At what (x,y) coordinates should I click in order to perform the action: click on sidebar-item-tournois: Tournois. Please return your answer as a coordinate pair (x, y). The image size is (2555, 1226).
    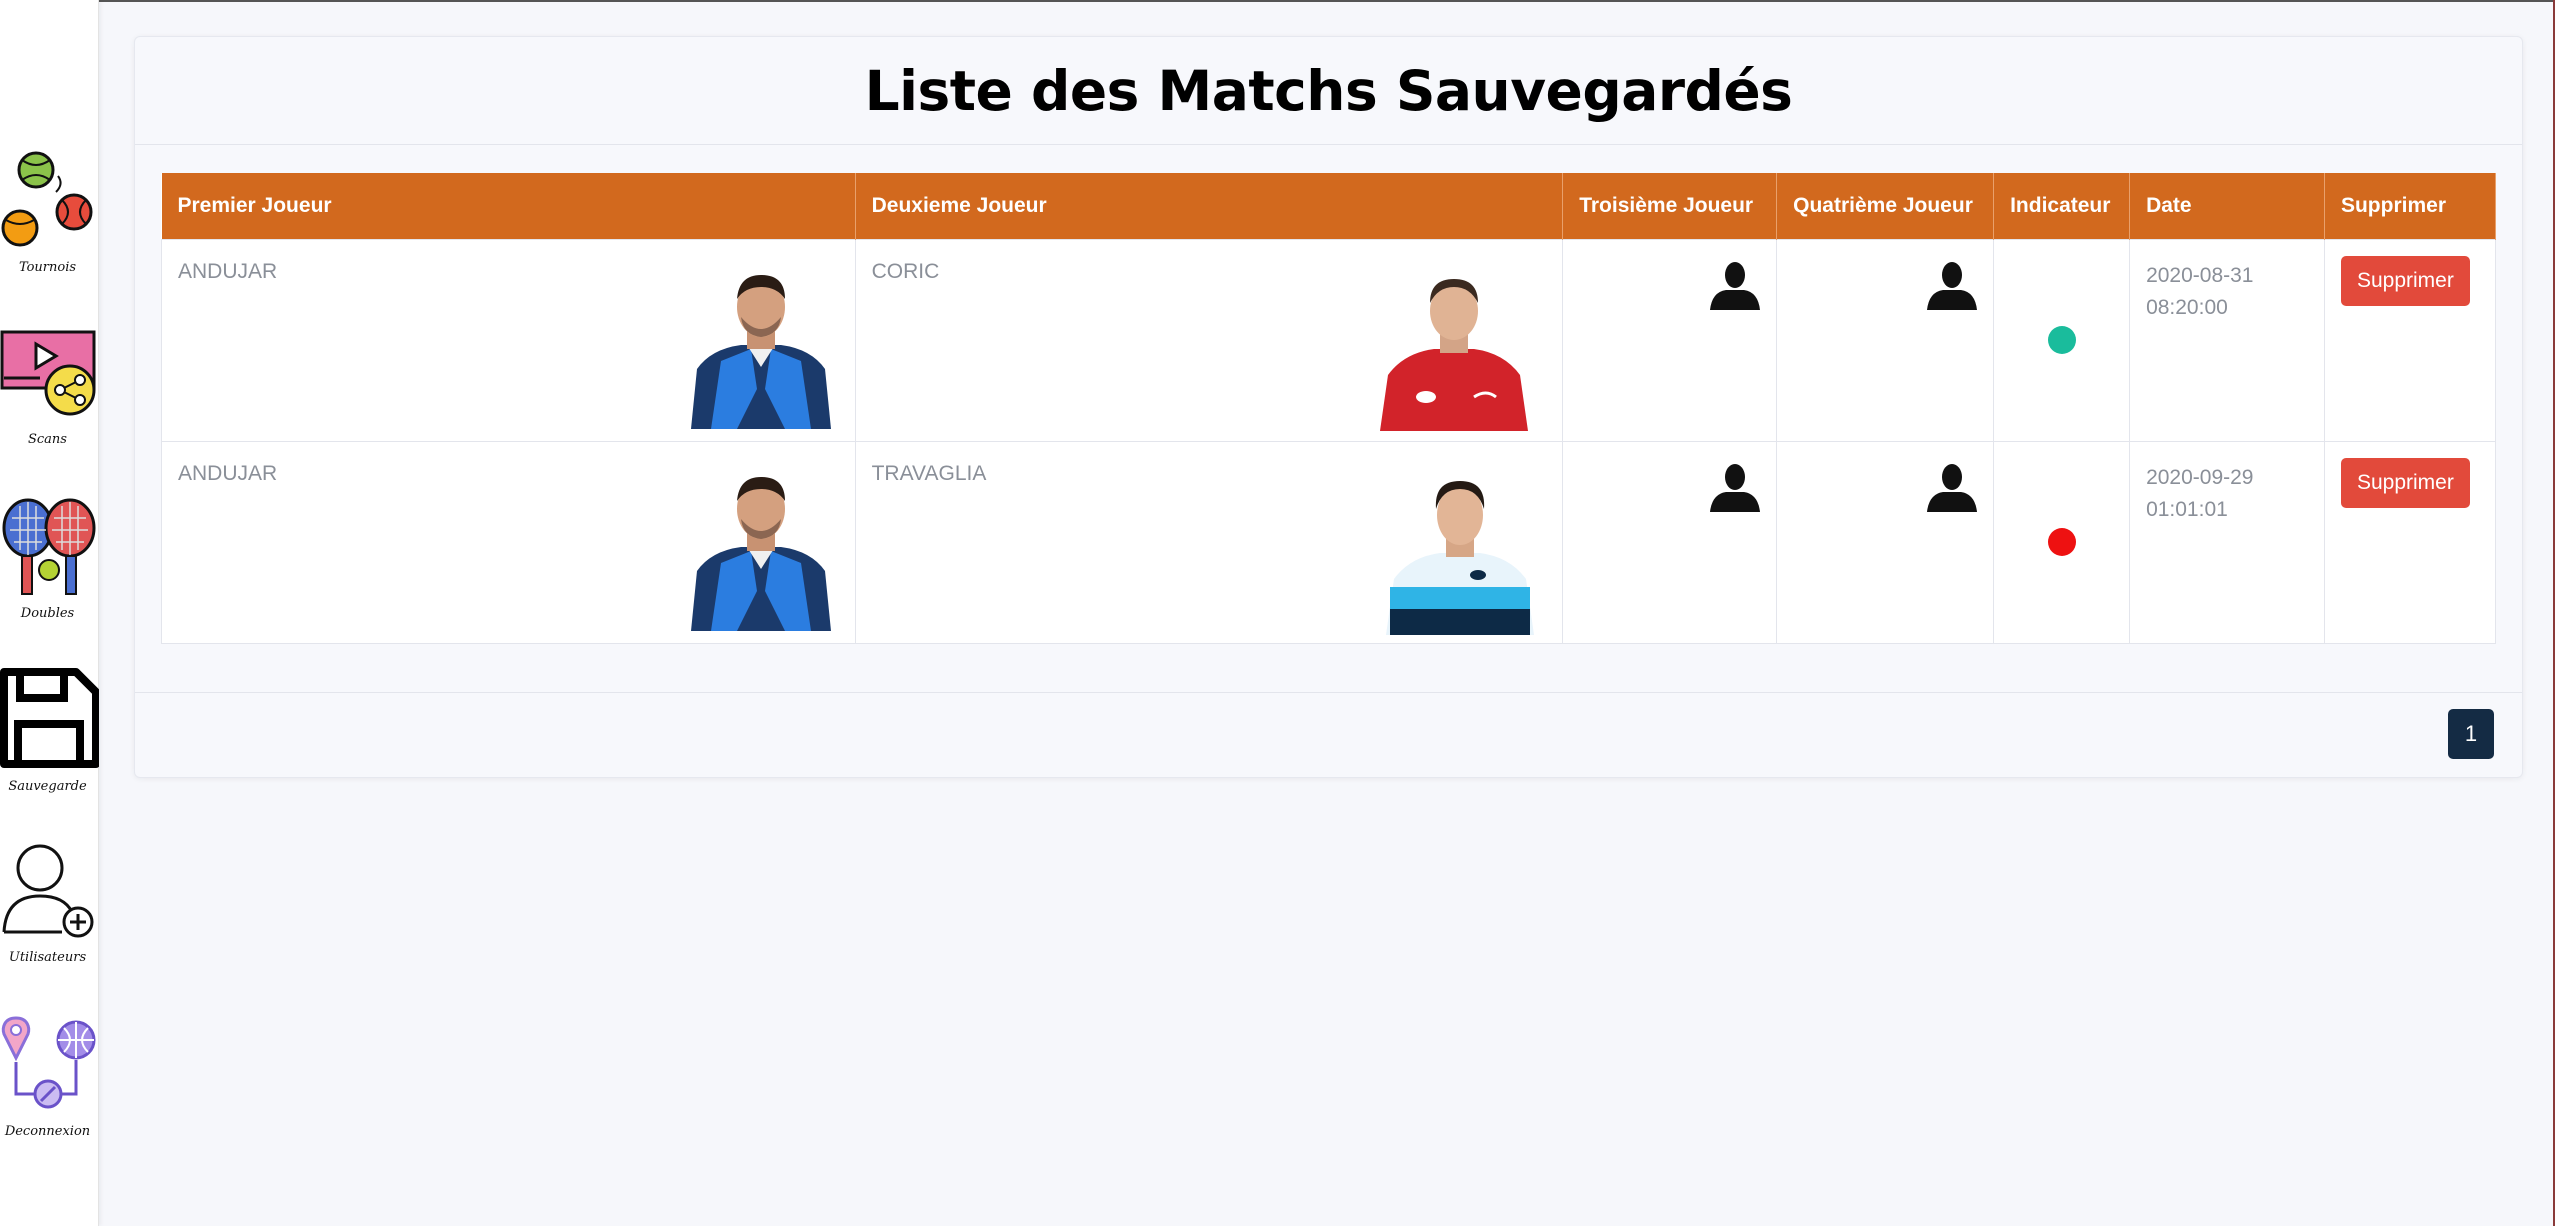
    Looking at the image, I should click on (49, 213).